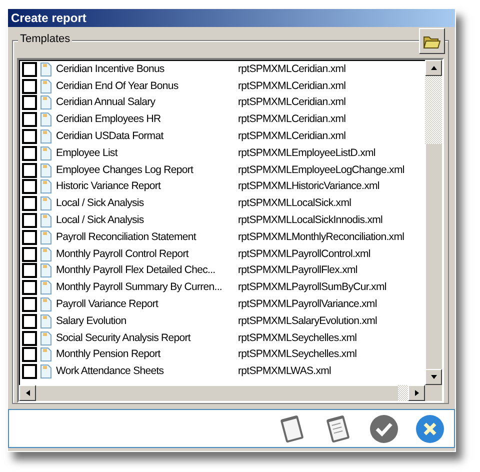  I want to click on cancel-button, so click(430, 428).